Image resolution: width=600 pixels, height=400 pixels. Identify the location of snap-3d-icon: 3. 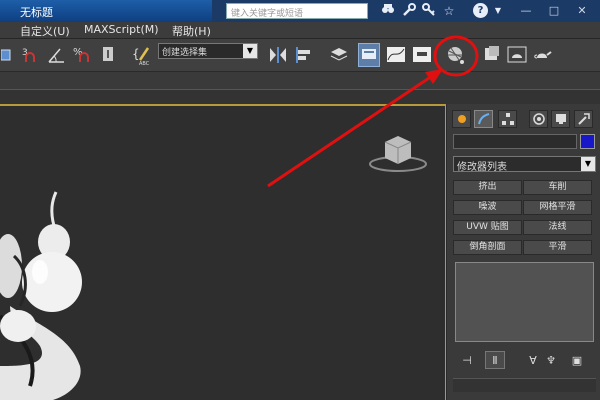
(31, 55).